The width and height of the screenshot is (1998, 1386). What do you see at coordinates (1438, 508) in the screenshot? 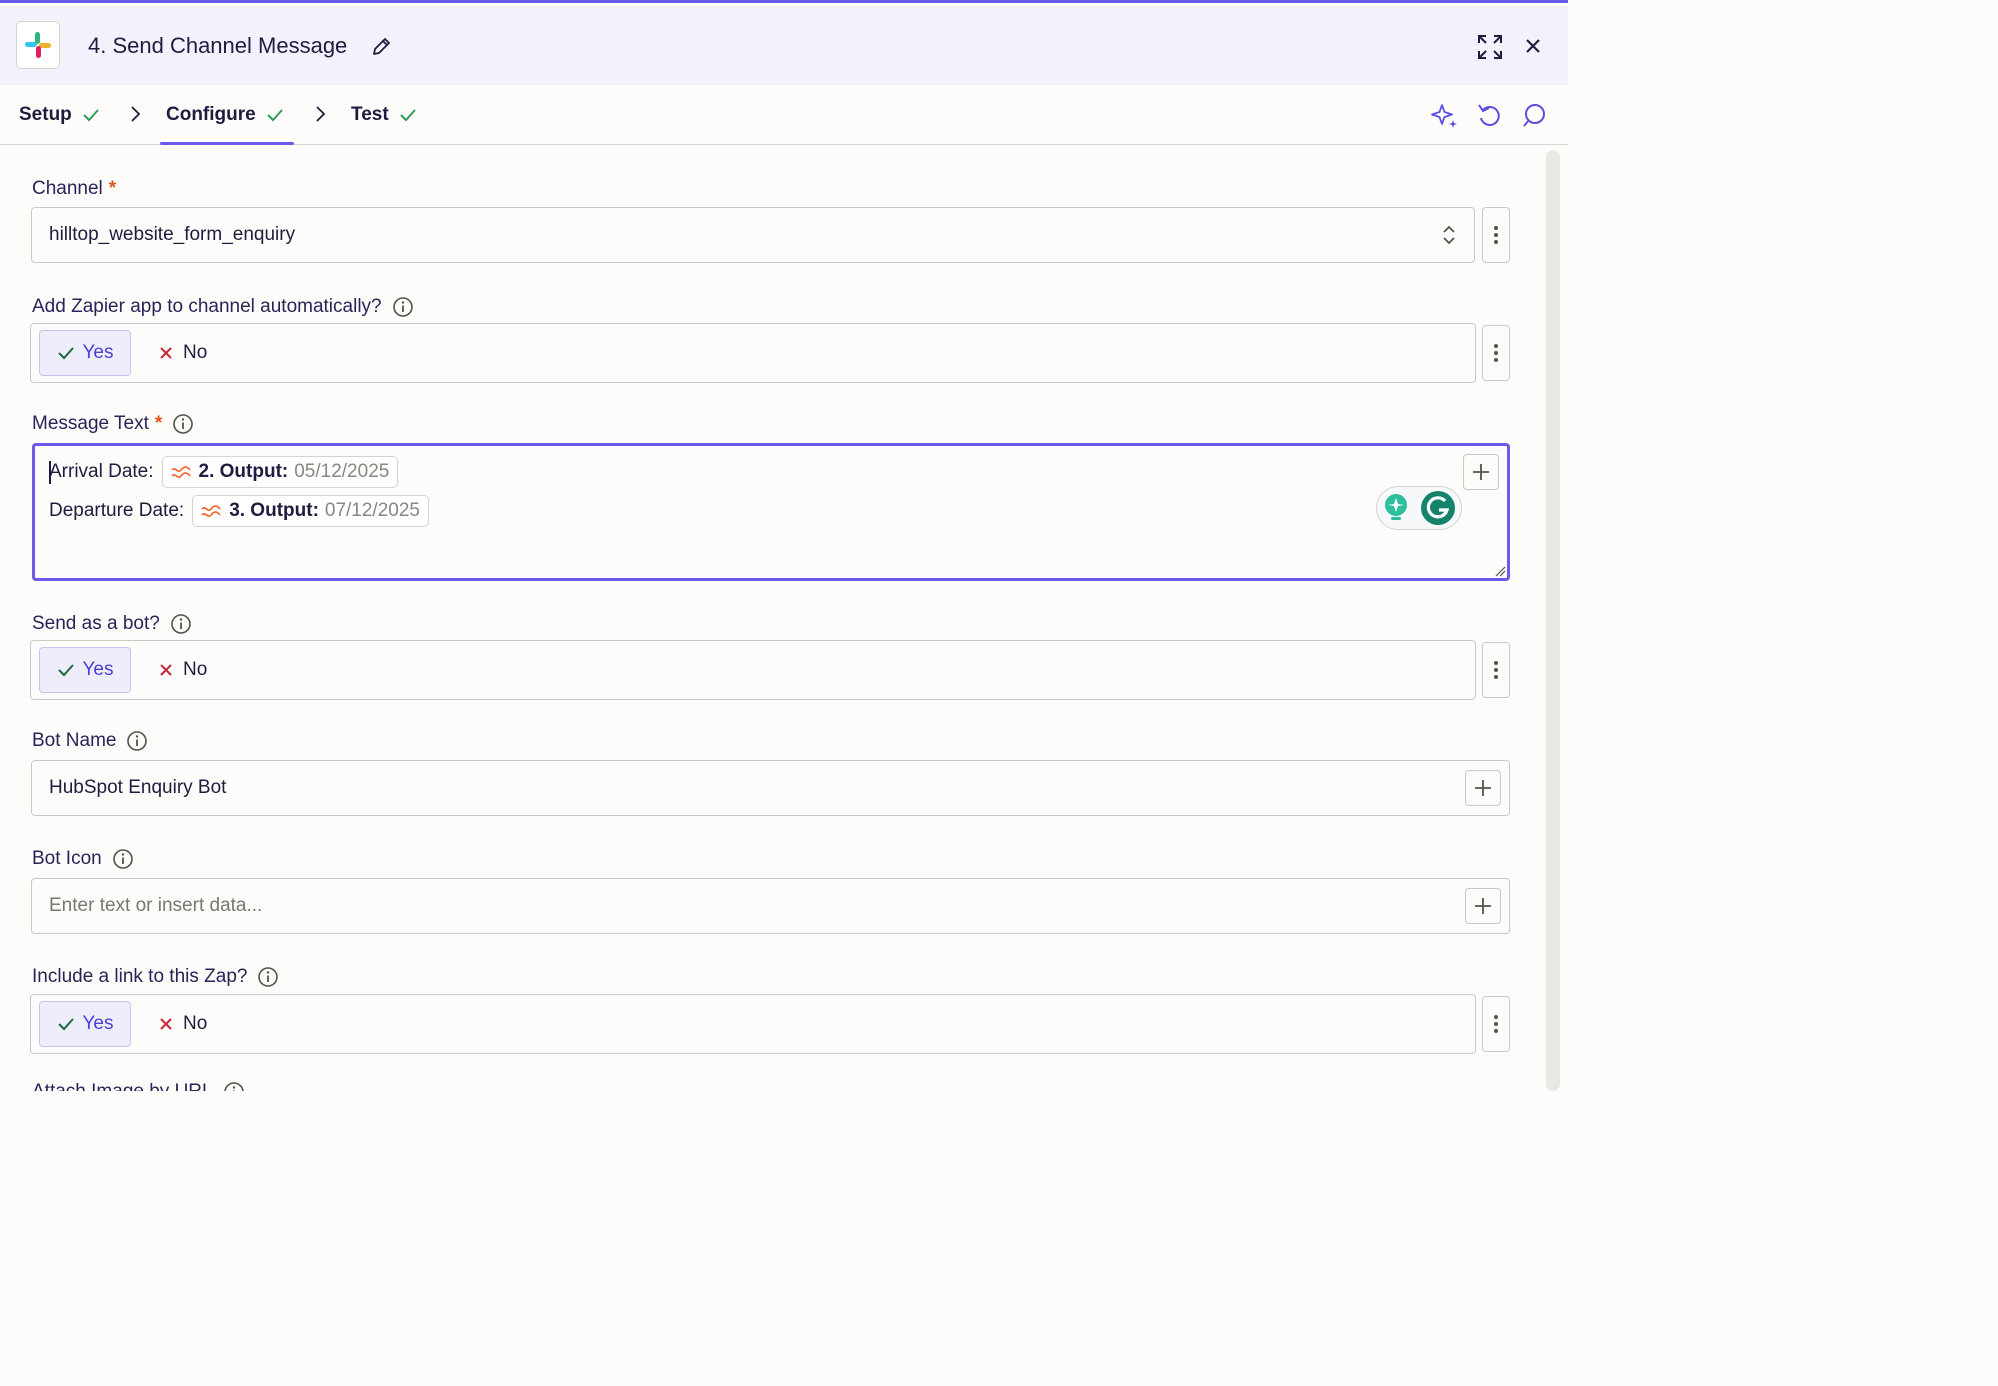
I see `grammarly-icon` at bounding box center [1438, 508].